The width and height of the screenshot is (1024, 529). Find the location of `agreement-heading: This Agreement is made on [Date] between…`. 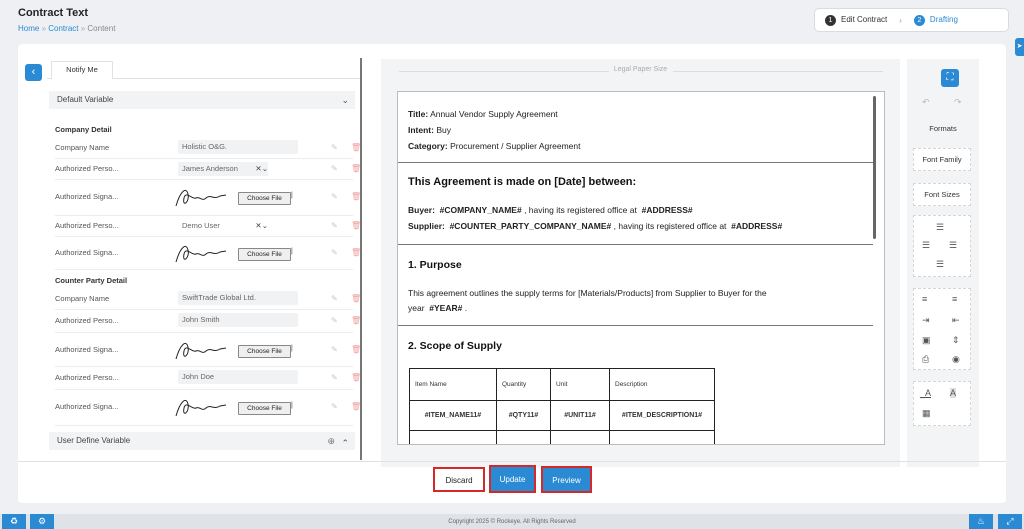

agreement-heading: This Agreement is made on [Date] between… is located at coordinates (522, 182).